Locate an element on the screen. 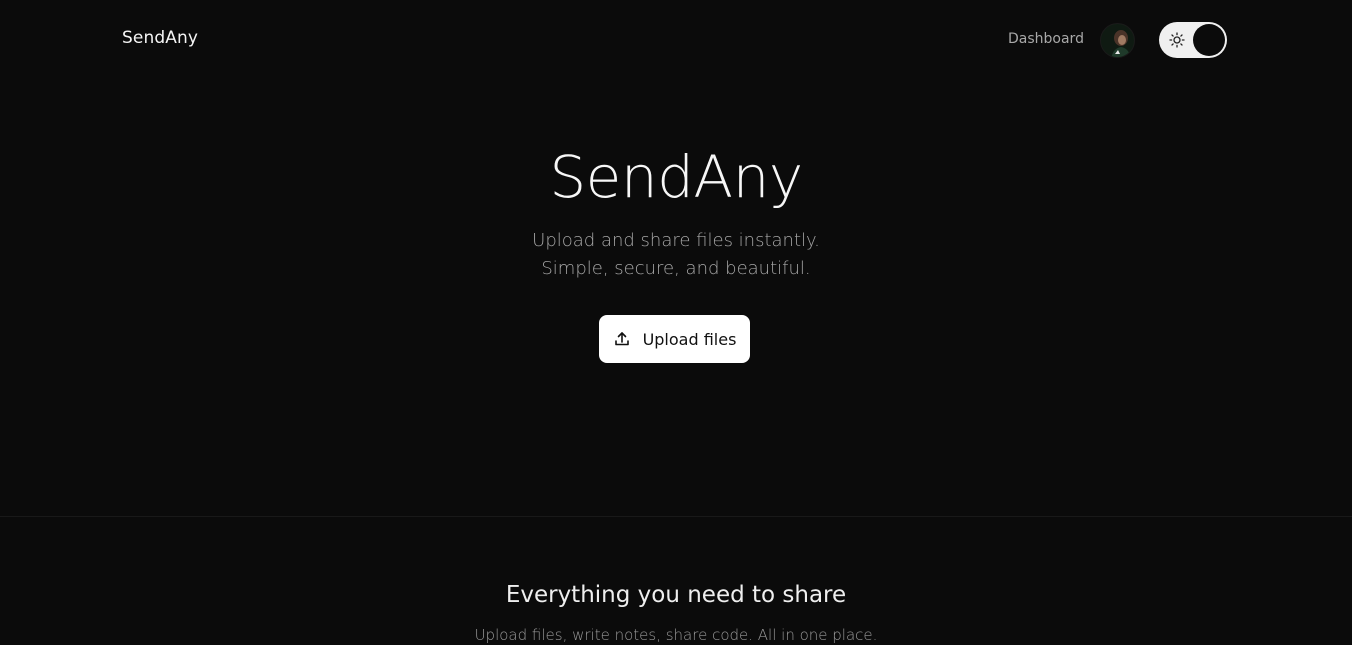  upload-files-label: Upload files is located at coordinates (689, 339).